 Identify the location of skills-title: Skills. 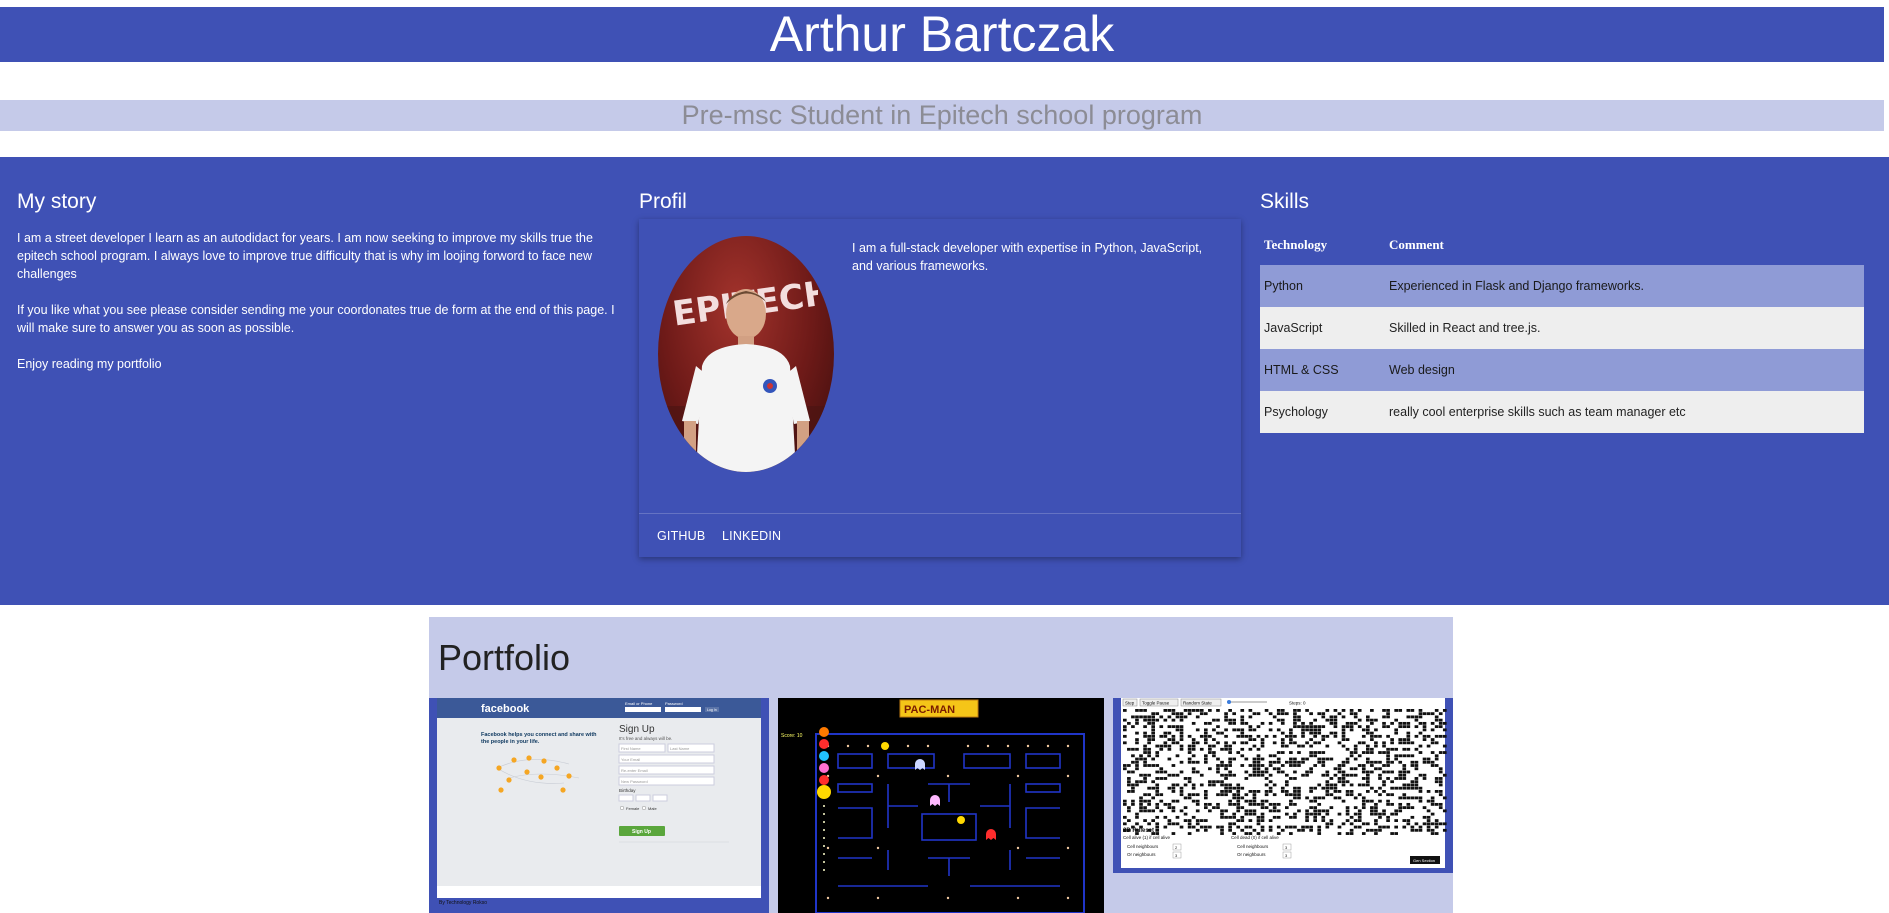
(1285, 201).